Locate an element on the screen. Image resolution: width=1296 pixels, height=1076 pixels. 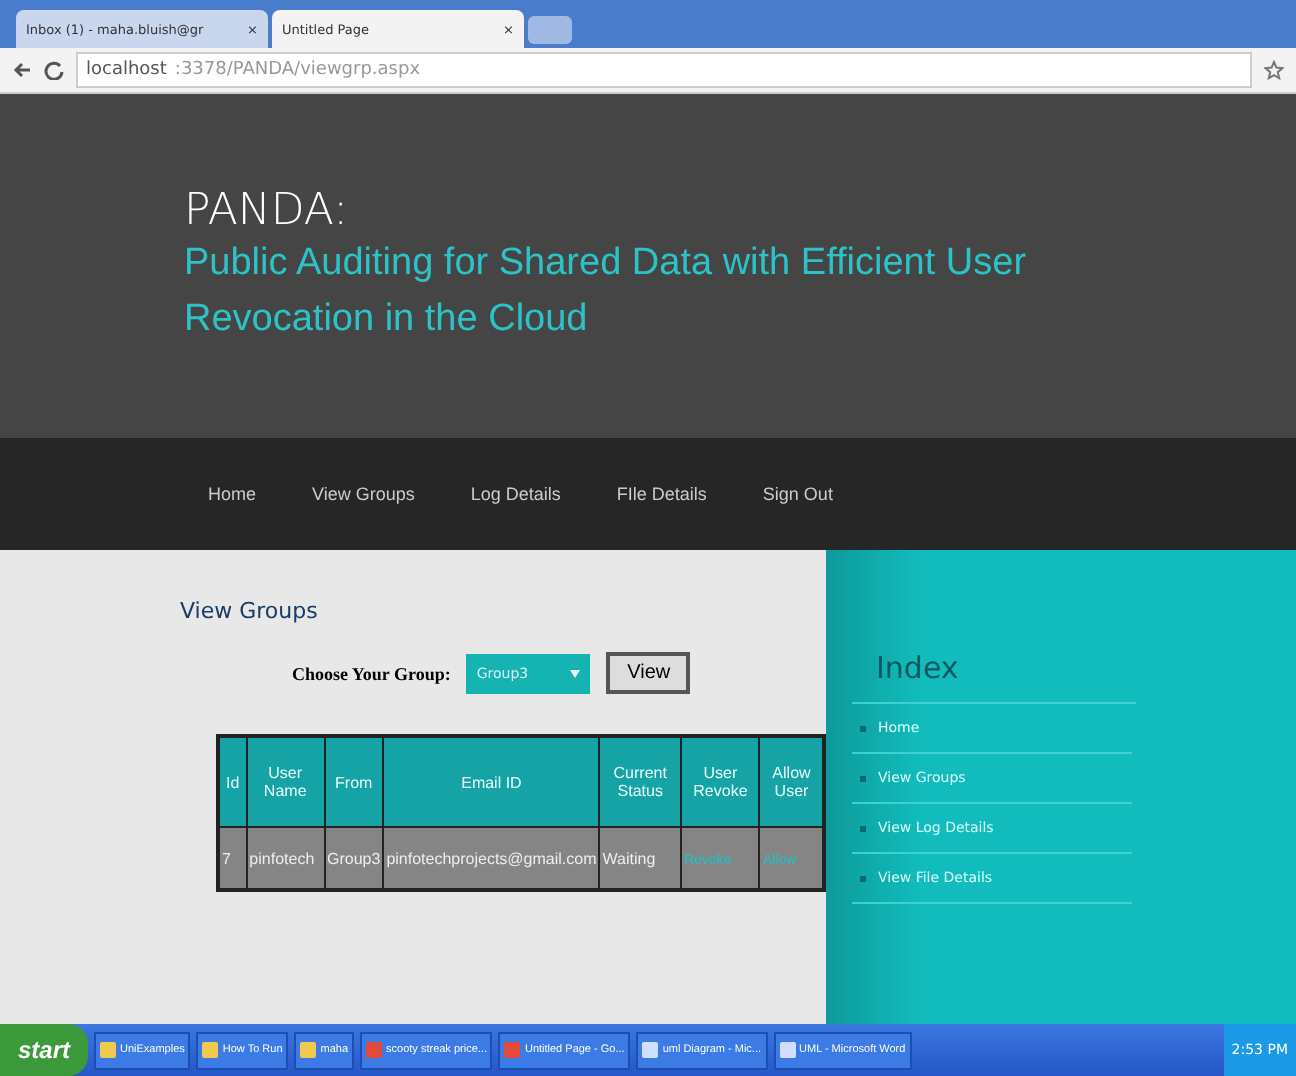
nav-link: View Groups is located at coordinates (363, 494).